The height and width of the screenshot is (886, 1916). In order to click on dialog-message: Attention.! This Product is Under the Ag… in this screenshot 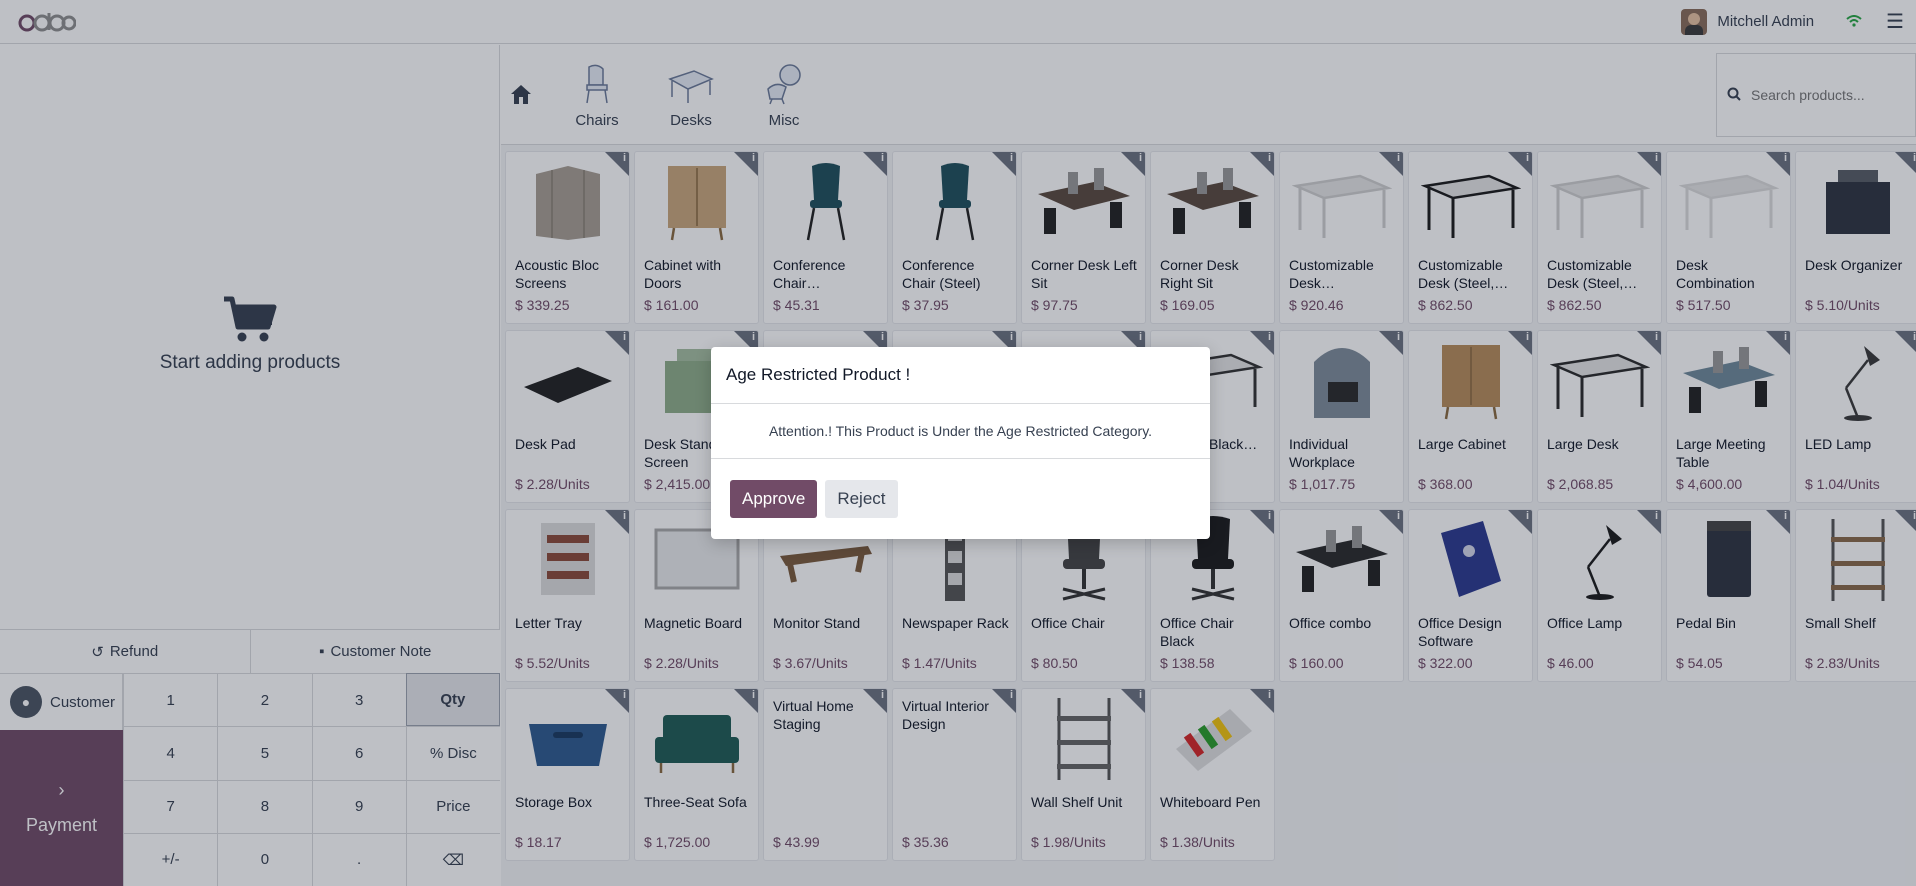, I will do `click(960, 431)`.